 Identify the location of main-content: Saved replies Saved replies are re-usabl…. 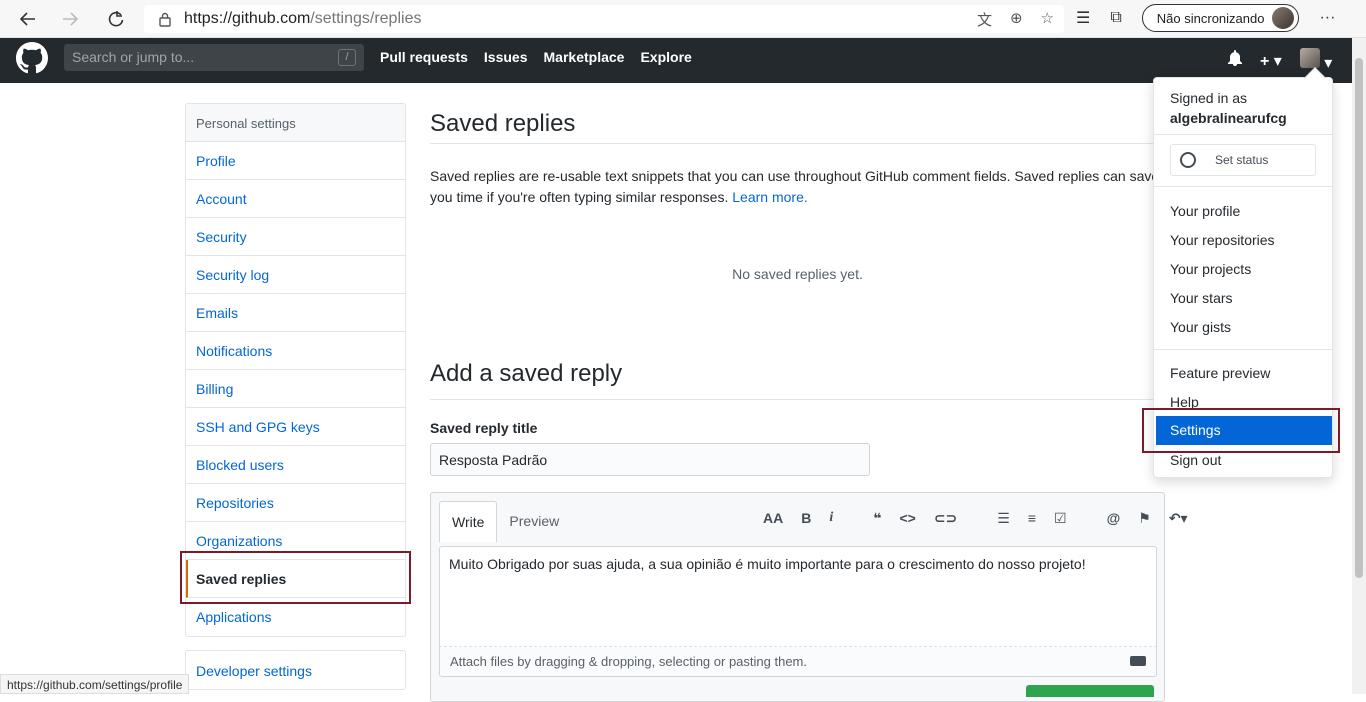
(797, 191).